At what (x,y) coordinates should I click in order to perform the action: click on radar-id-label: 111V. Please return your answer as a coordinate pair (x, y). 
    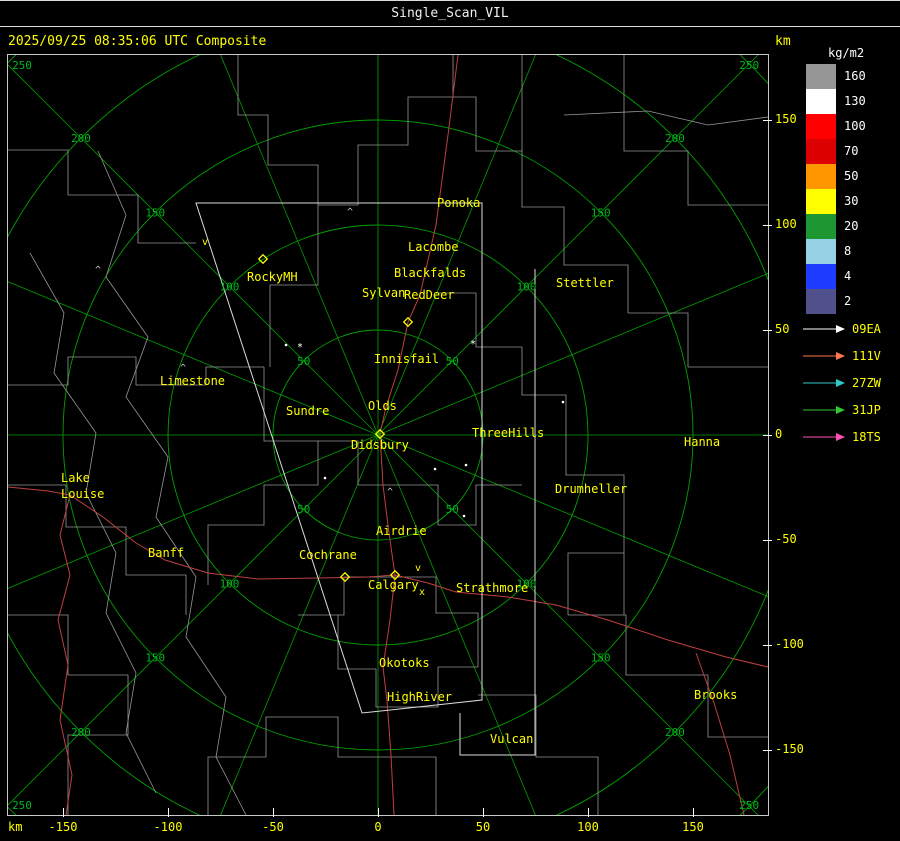
    Looking at the image, I should click on (866, 356).